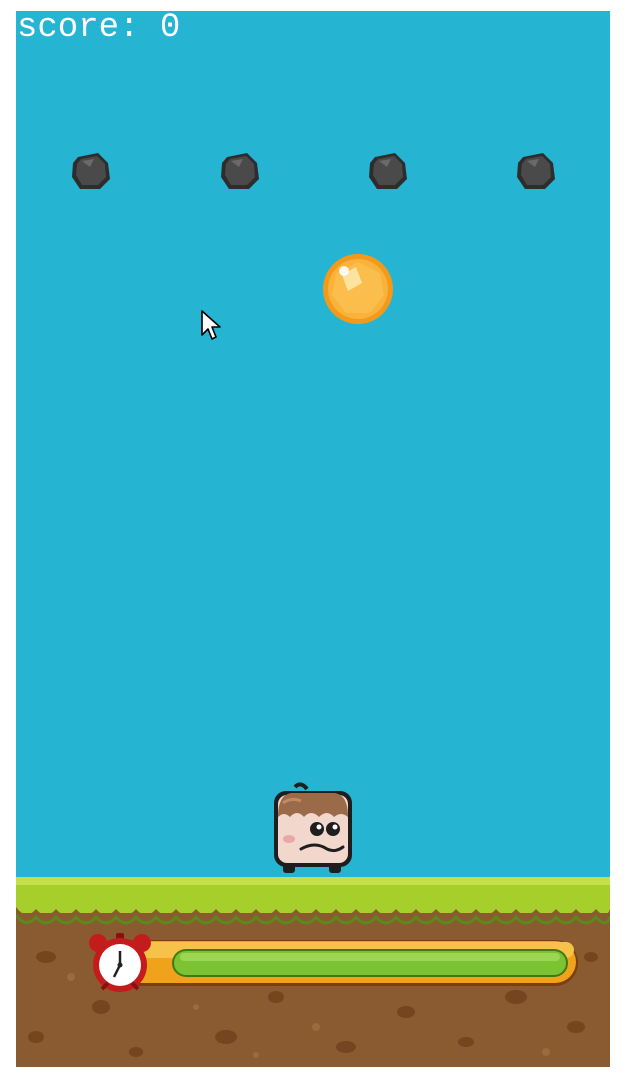 The width and height of the screenshot is (640, 1080). What do you see at coordinates (313, 827) in the screenshot?
I see `player-character` at bounding box center [313, 827].